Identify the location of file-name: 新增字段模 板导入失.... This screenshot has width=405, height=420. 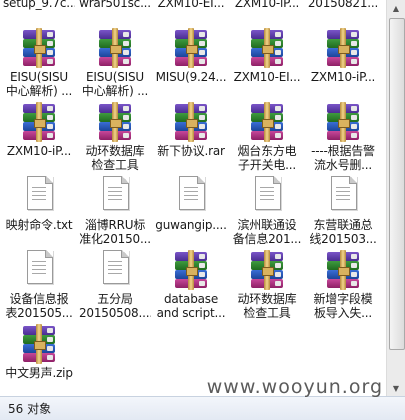
(343, 306).